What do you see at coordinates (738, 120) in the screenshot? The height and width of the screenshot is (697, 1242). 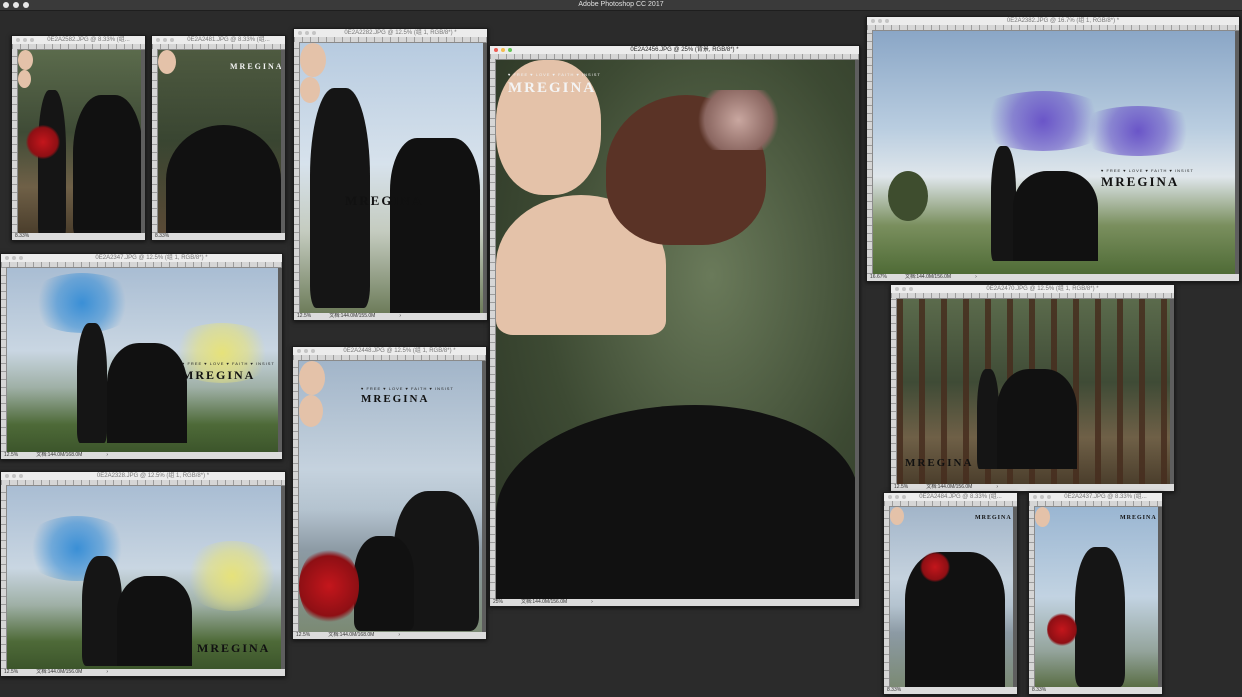 I see `crown` at bounding box center [738, 120].